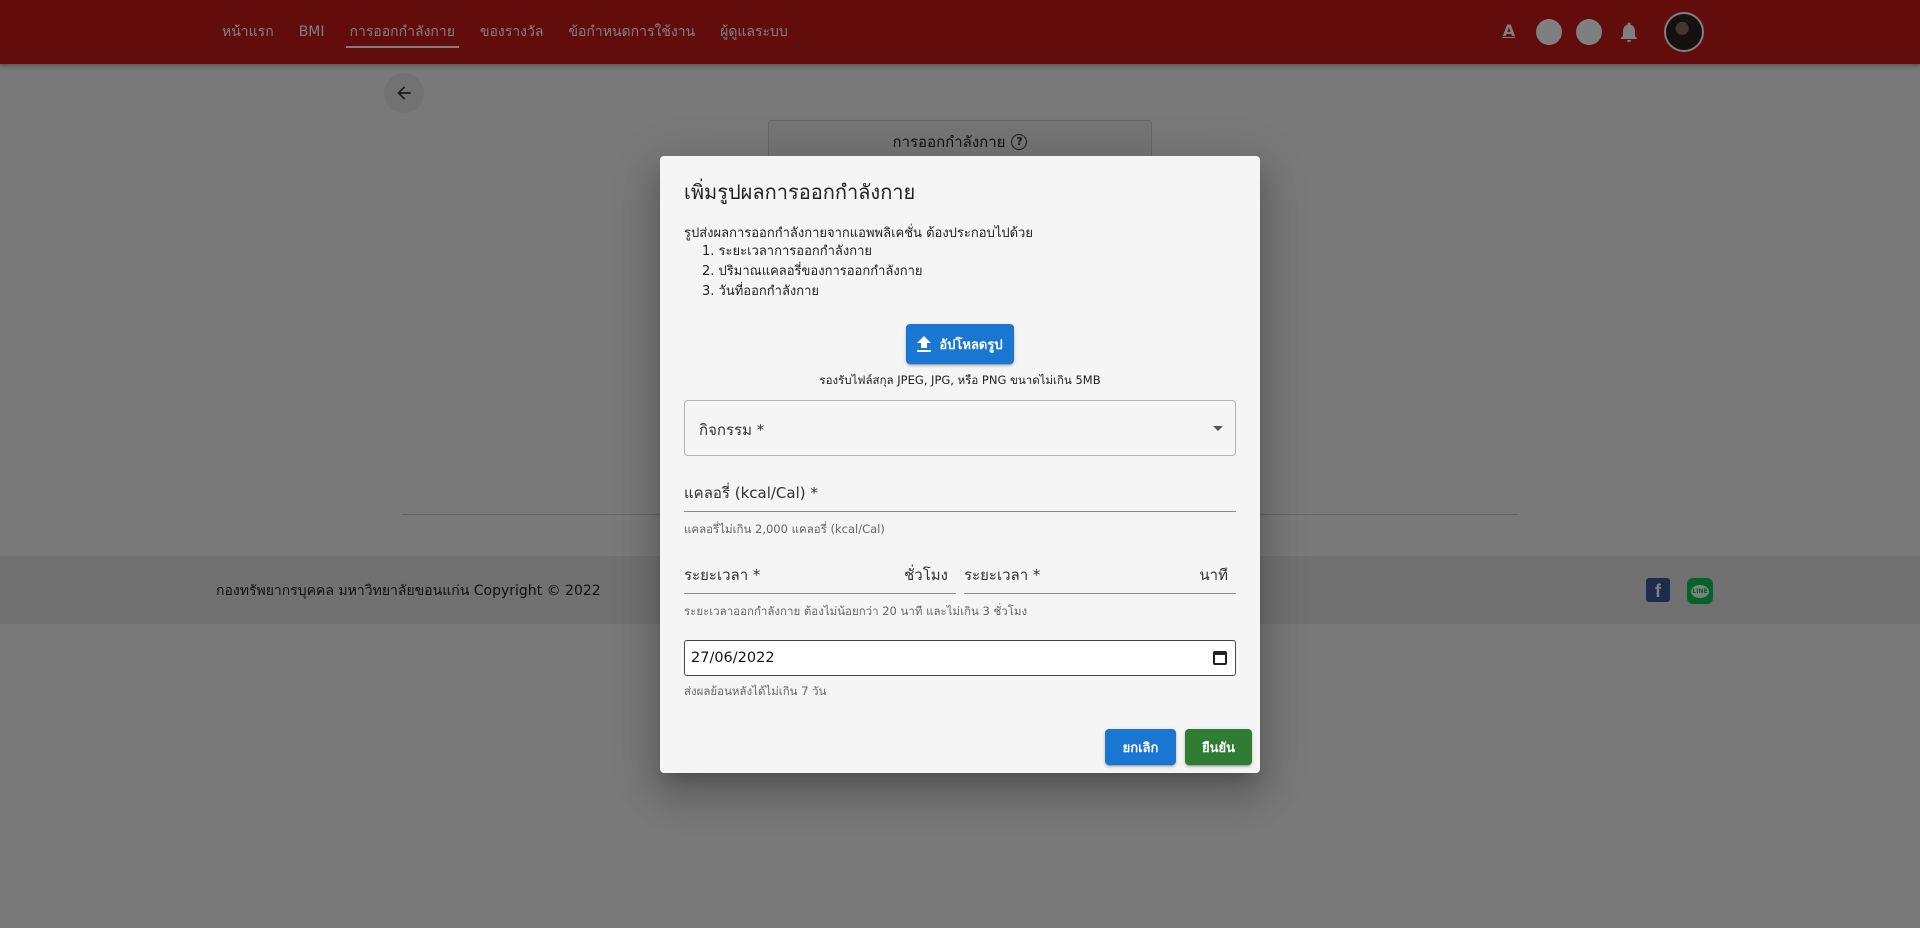  I want to click on upload-image-button: อัปโหลดรูป, so click(960, 344).